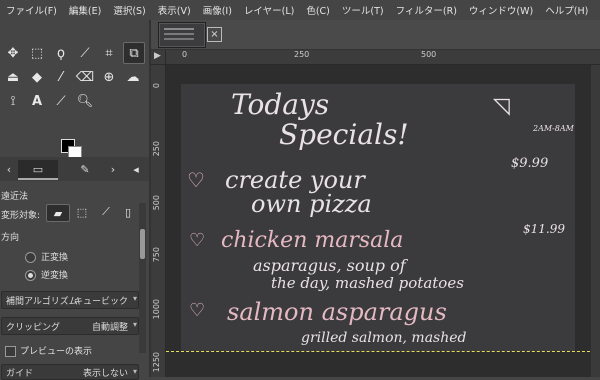 The height and width of the screenshot is (380, 600). What do you see at coordinates (429, 54) in the screenshot?
I see `h-ruler-label: 500` at bounding box center [429, 54].